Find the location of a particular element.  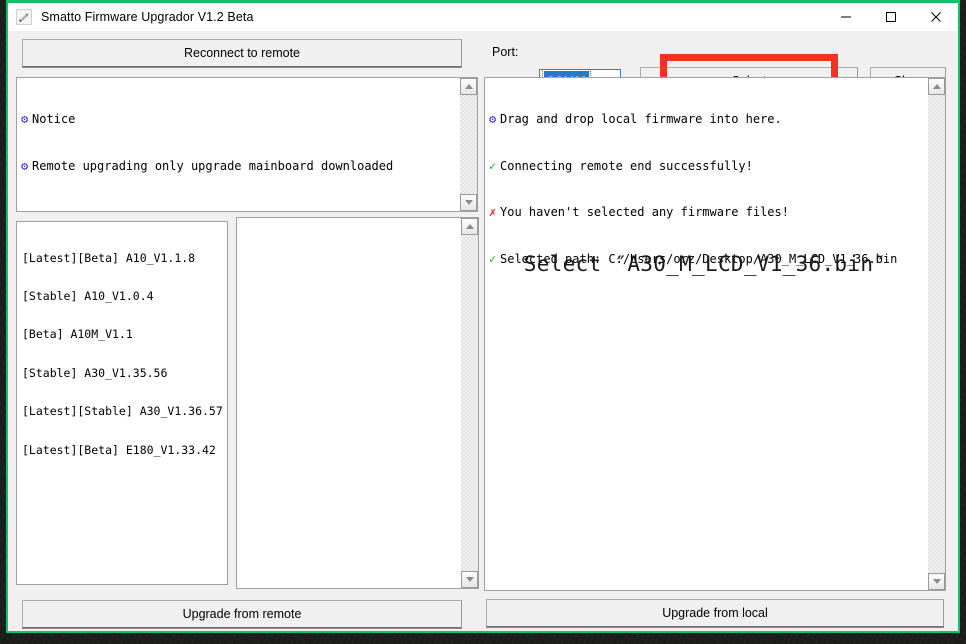

log-line-text: You haven't selected any firmware files! is located at coordinates (644, 212).